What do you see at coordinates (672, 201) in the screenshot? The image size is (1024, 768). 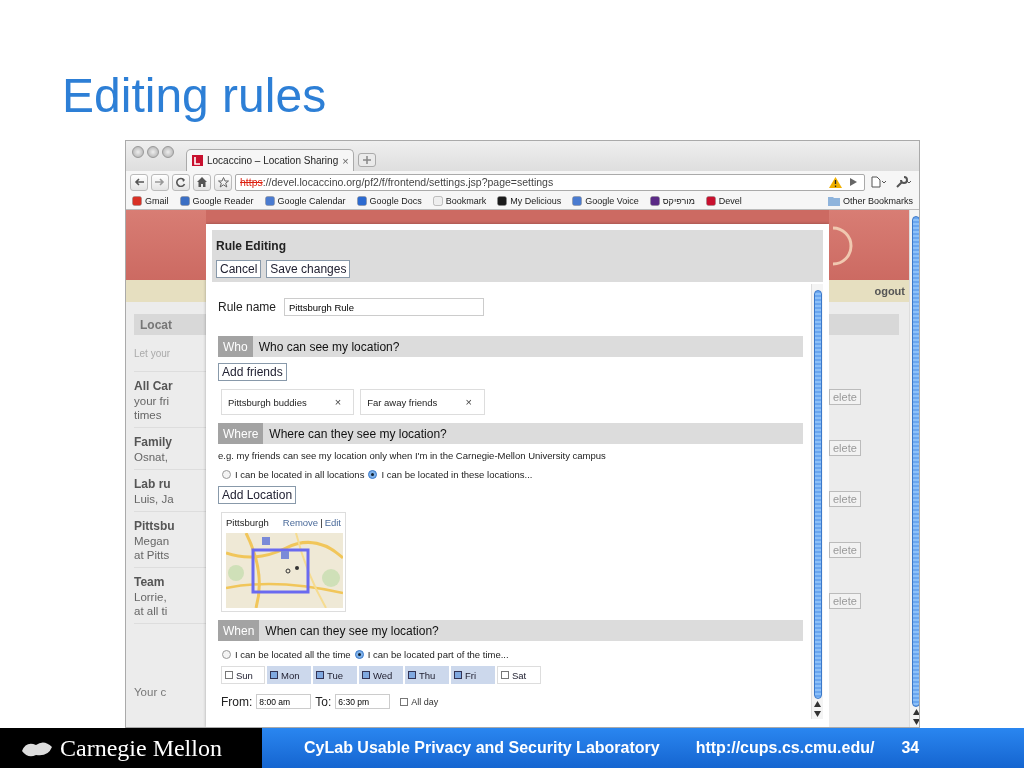 I see `bookmark-link: מורפיקס` at bounding box center [672, 201].